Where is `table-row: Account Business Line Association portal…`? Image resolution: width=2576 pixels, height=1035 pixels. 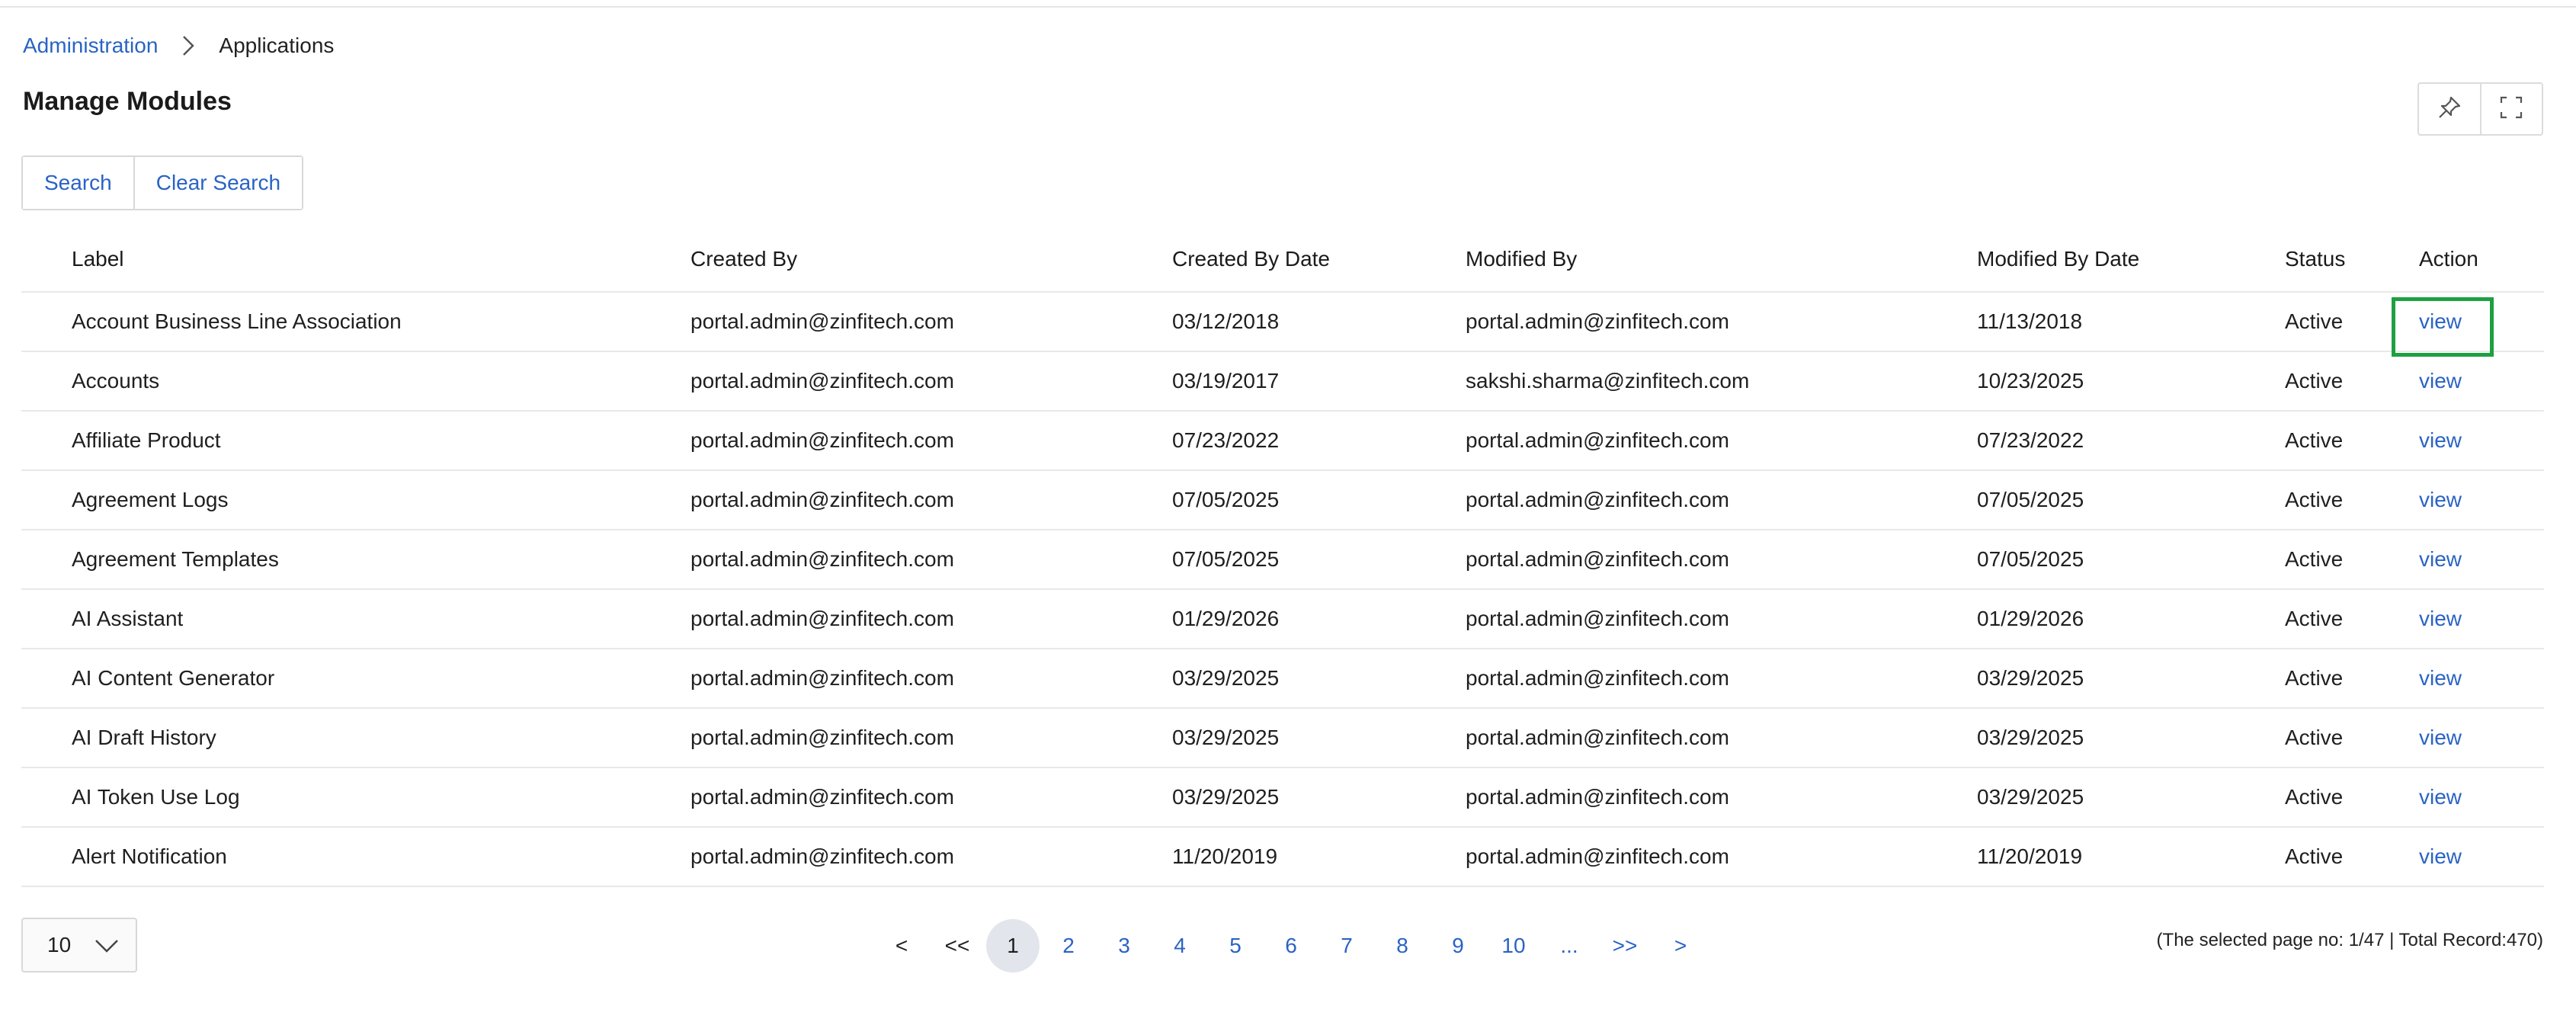
table-row: Account Business Line Association portal… is located at coordinates (1282, 325).